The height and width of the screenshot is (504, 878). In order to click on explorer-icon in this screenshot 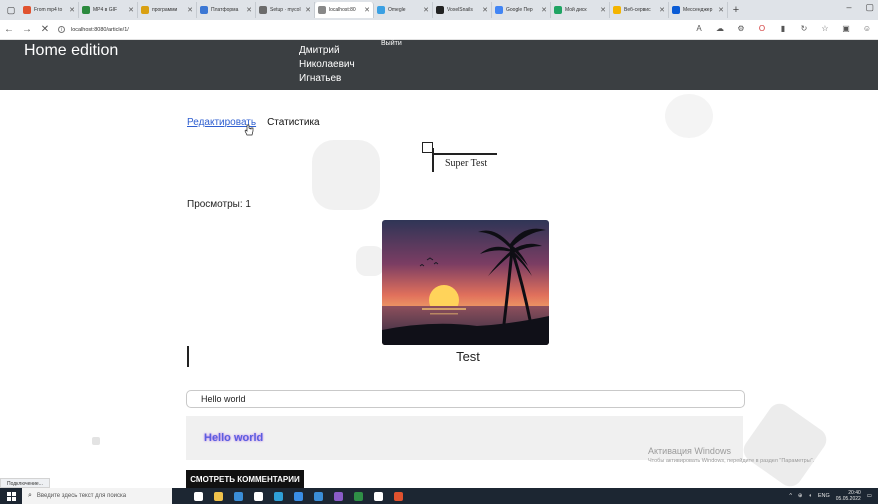, I will do `click(218, 496)`.